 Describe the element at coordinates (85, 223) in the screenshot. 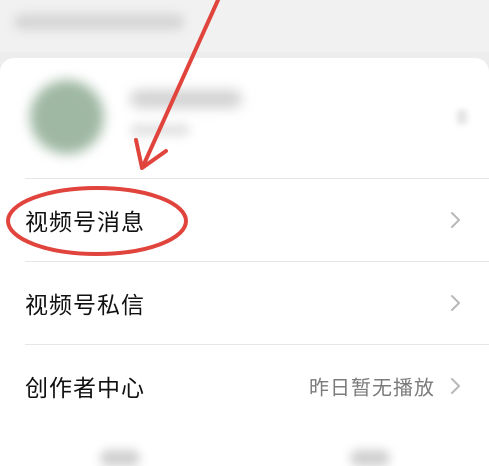

I see `menu-item-label: 视频号消息` at that location.